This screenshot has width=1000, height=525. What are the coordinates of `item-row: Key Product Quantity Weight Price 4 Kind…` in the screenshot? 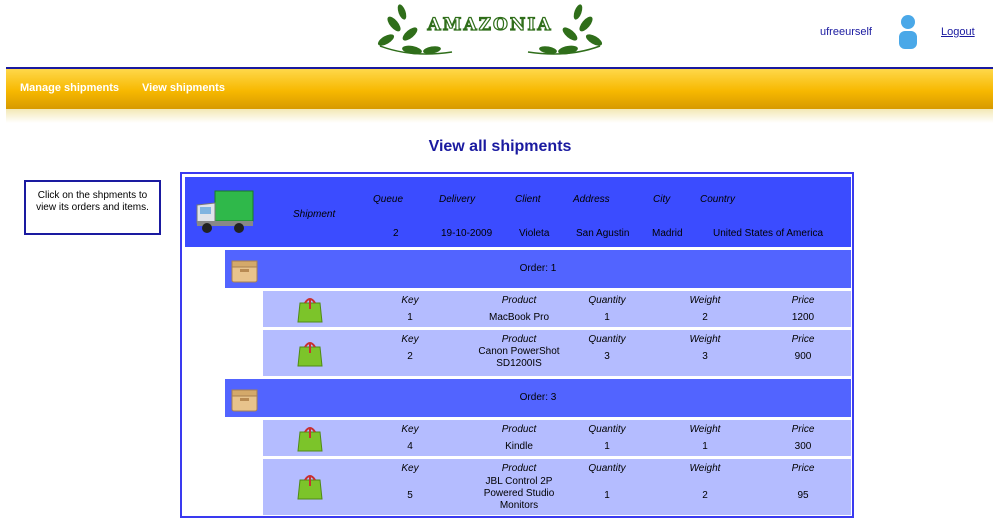 It's located at (557, 438).